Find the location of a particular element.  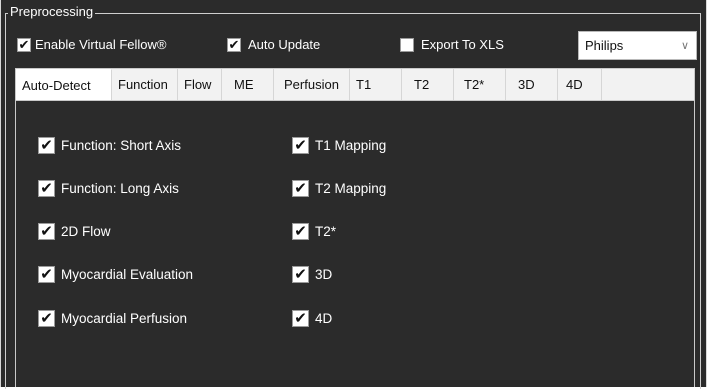

function-short-axis-label: Function: Short Axis is located at coordinates (121, 145).